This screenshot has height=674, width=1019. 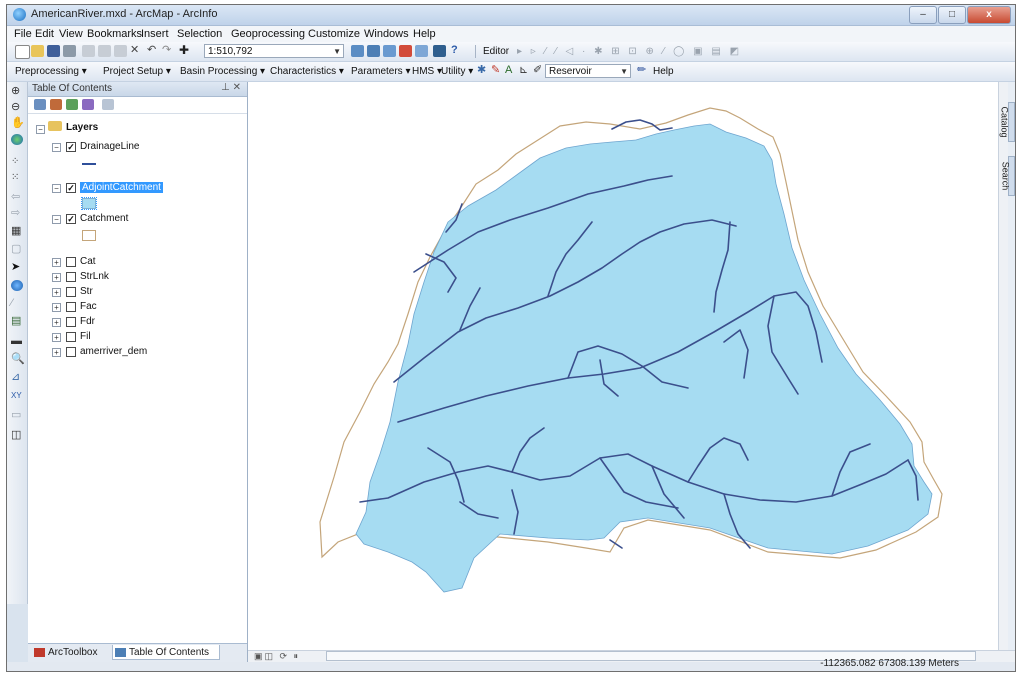 I want to click on menu-file: File, so click(x=23, y=34).